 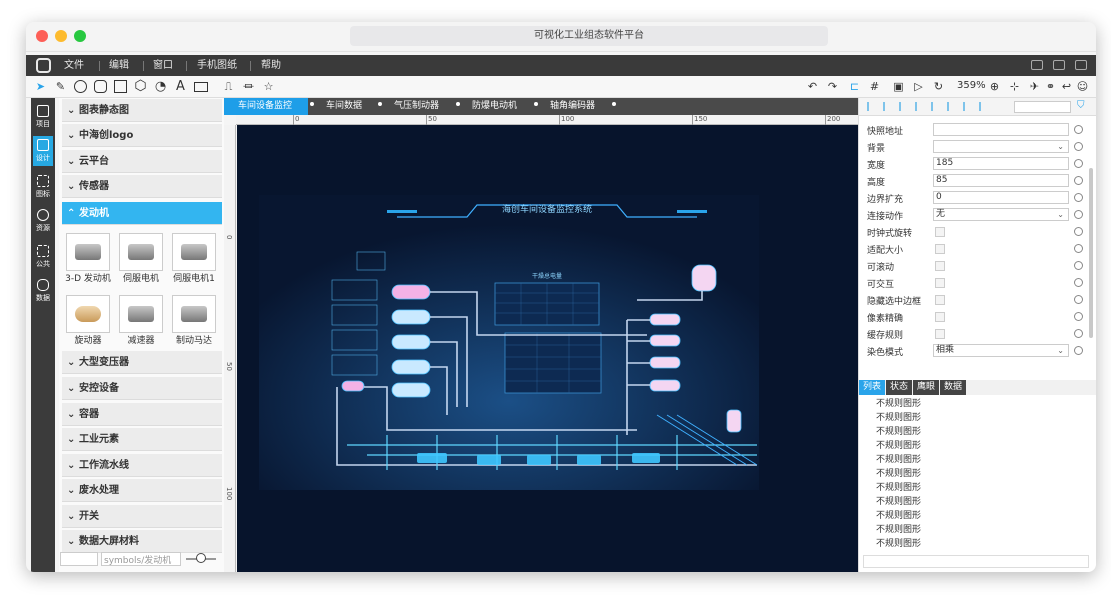 I want to click on tab-data: 数据, so click(x=953, y=387).